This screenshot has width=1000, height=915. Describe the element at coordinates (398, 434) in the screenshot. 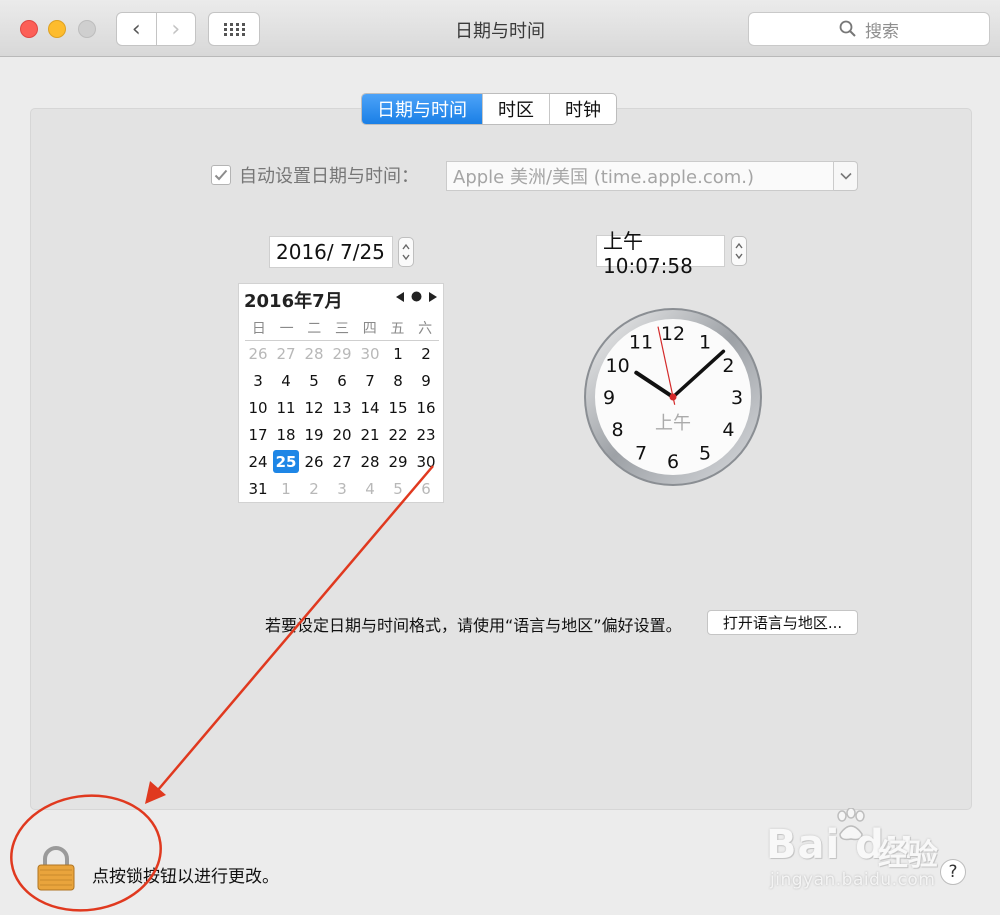

I see `calendar-day: 22` at that location.